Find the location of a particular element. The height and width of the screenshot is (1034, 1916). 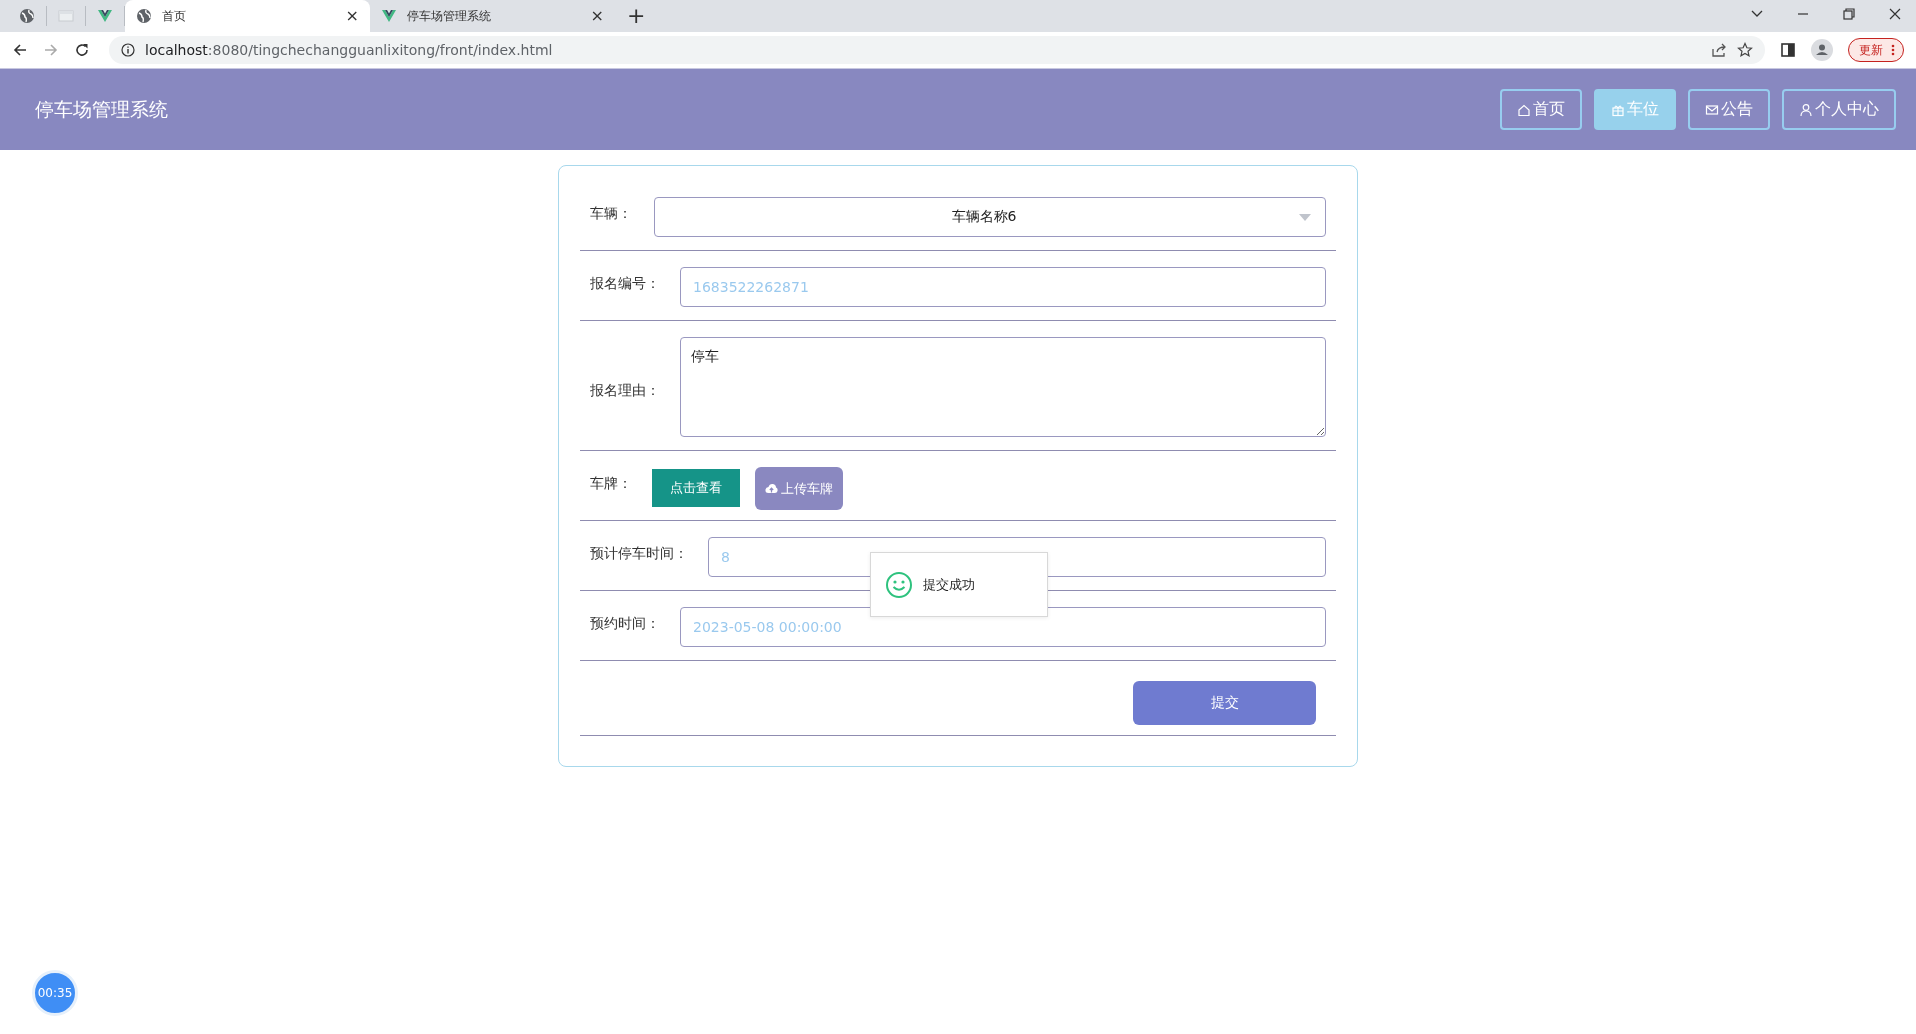

close-icon is located at coordinates (1895, 14).